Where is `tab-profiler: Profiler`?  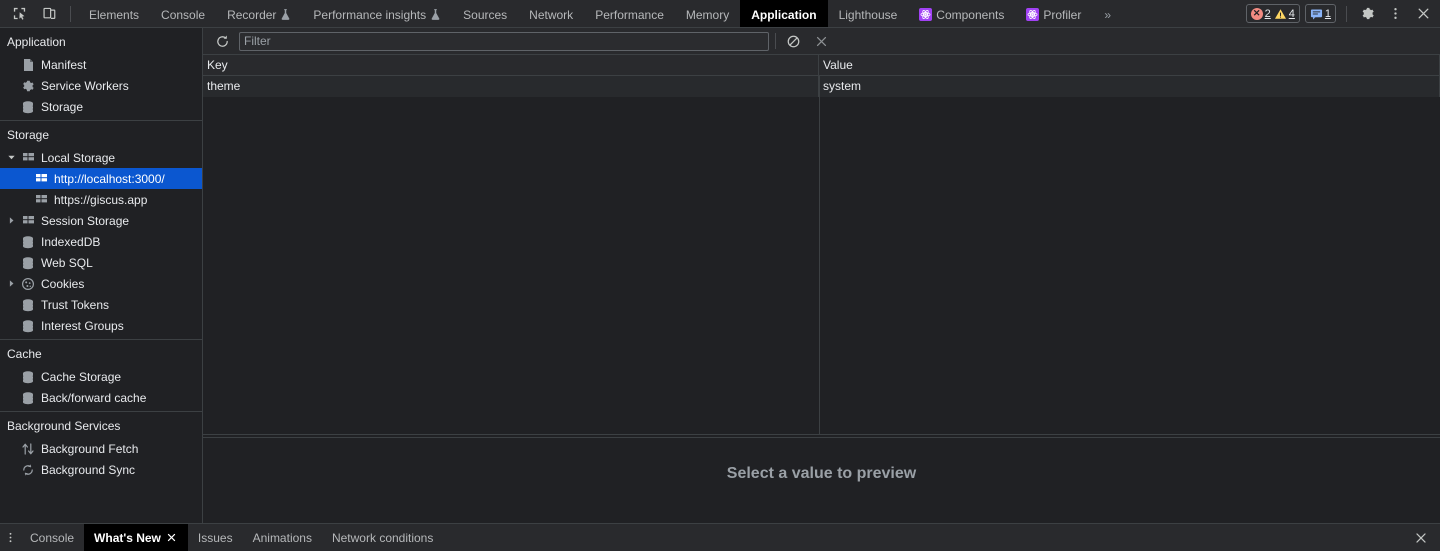
tab-profiler: Profiler is located at coordinates (1053, 13).